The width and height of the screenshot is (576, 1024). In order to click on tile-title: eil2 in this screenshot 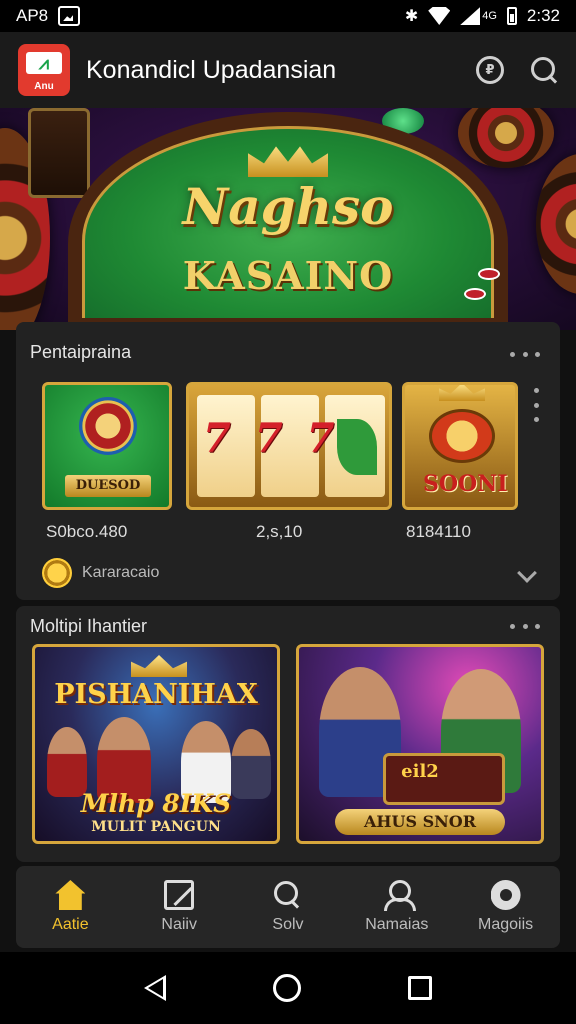, I will do `click(420, 771)`.